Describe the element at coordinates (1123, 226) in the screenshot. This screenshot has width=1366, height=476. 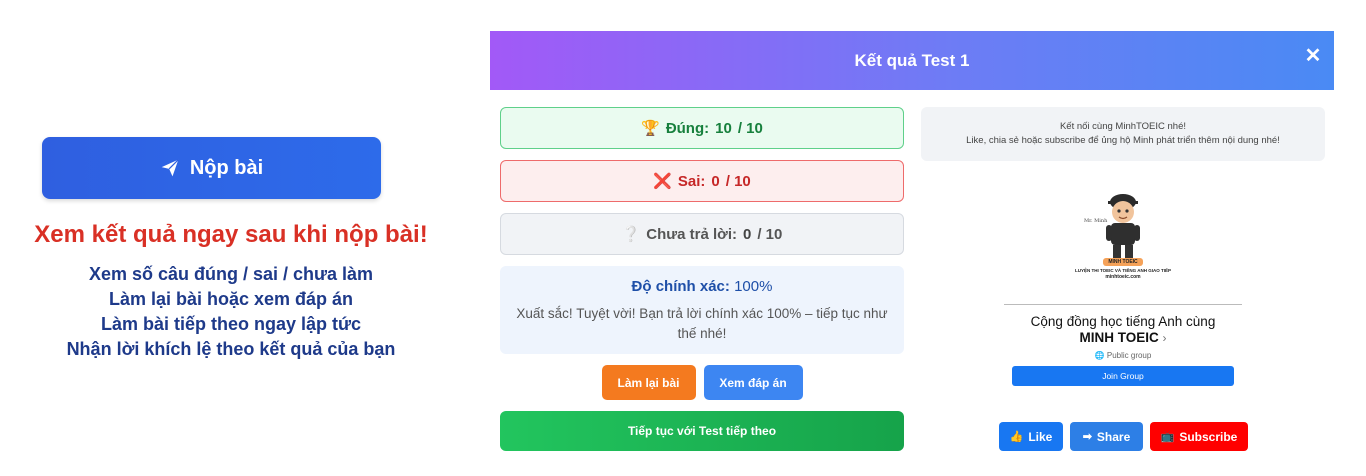
I see `mascot-icon` at that location.